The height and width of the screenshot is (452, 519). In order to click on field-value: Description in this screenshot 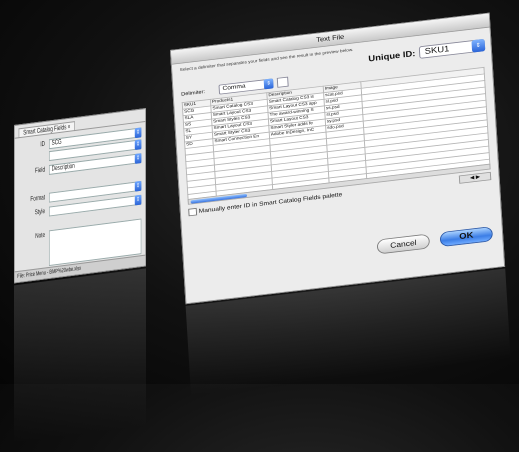, I will do `click(63, 167)`.